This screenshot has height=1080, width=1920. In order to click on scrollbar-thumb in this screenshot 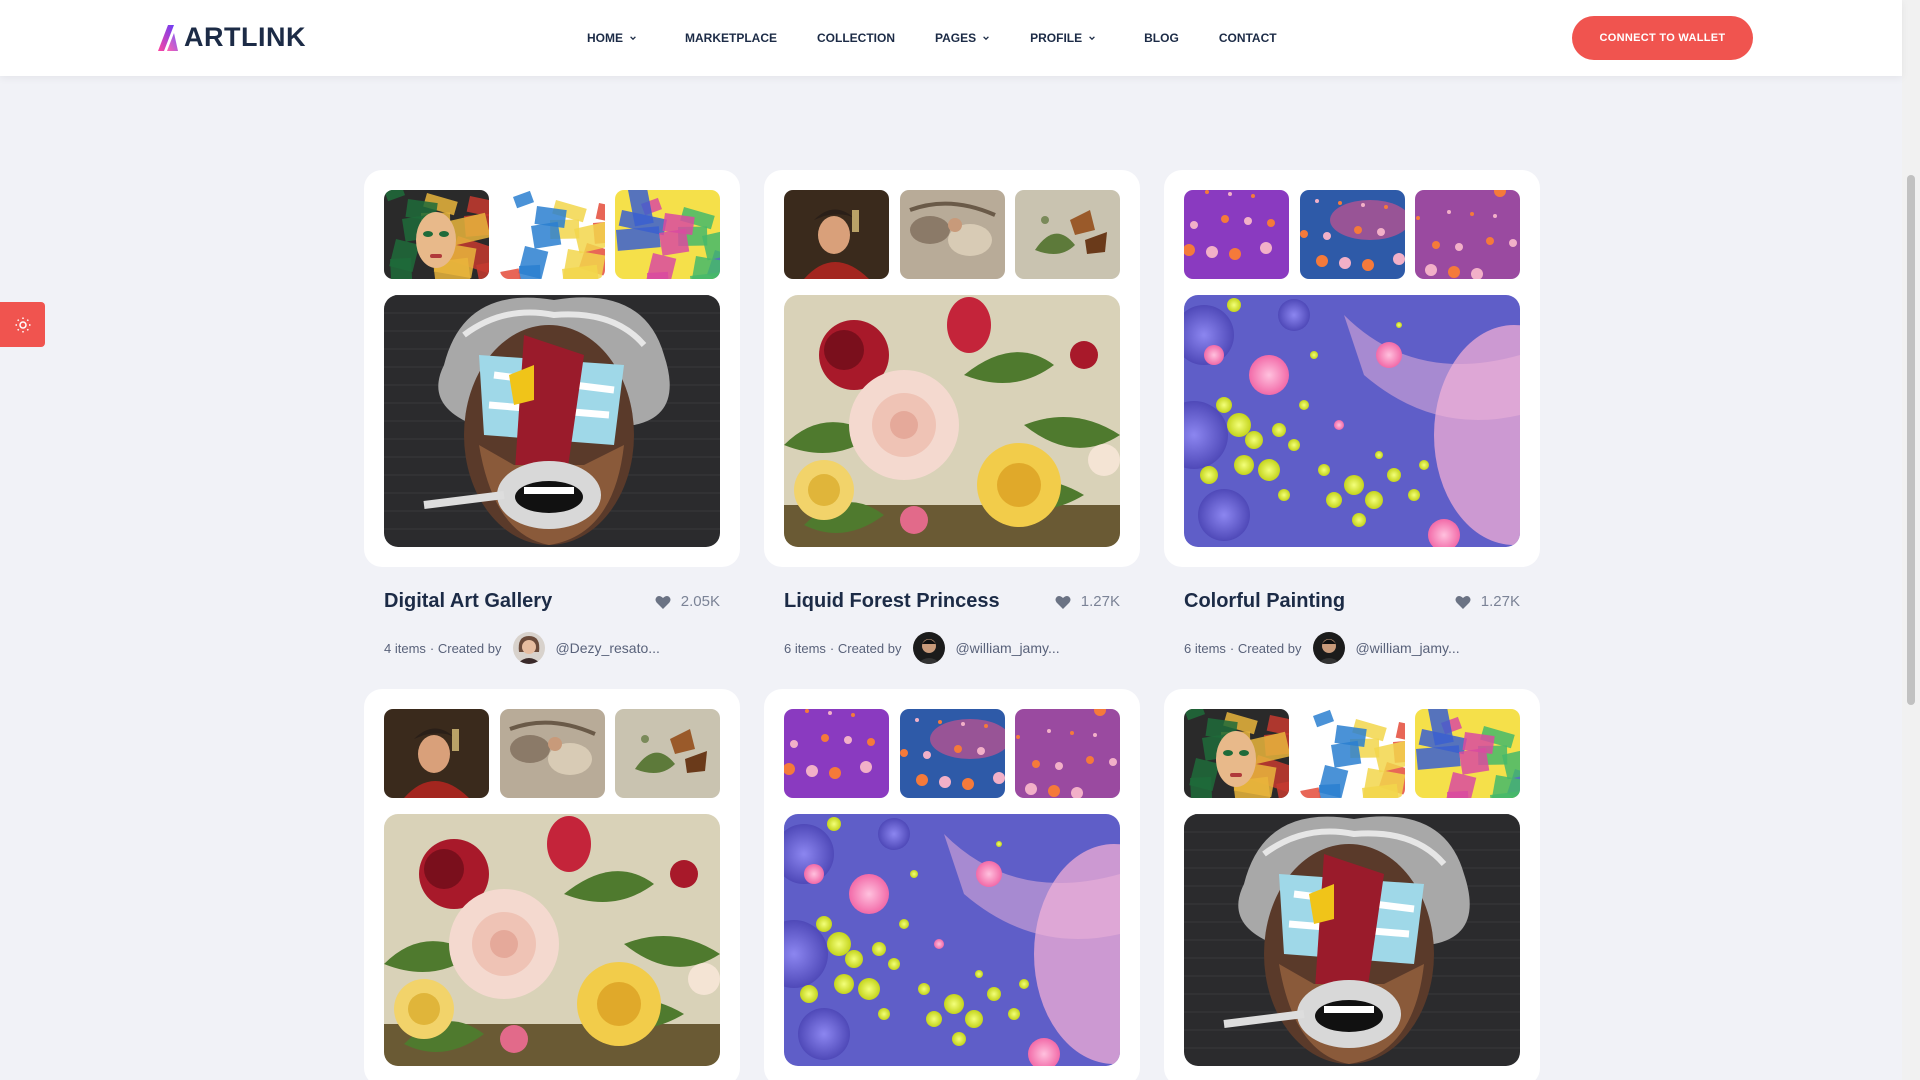, I will do `click(1911, 440)`.